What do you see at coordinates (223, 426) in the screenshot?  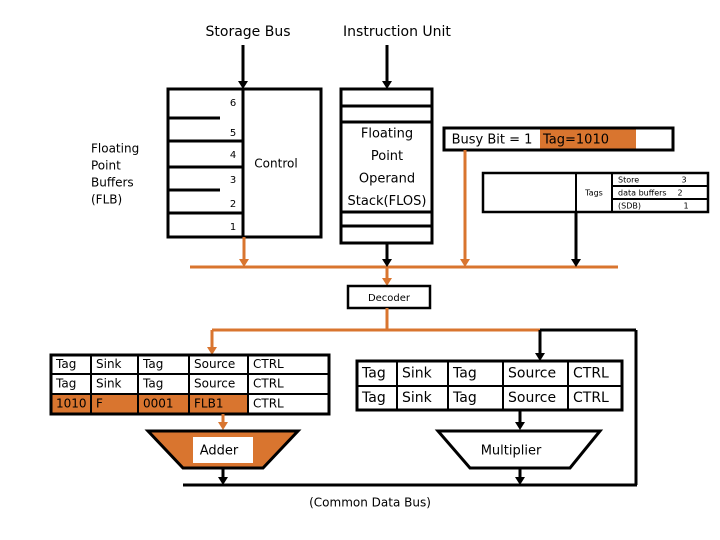 I see `adder-station-to-adder-arrow-head` at bounding box center [223, 426].